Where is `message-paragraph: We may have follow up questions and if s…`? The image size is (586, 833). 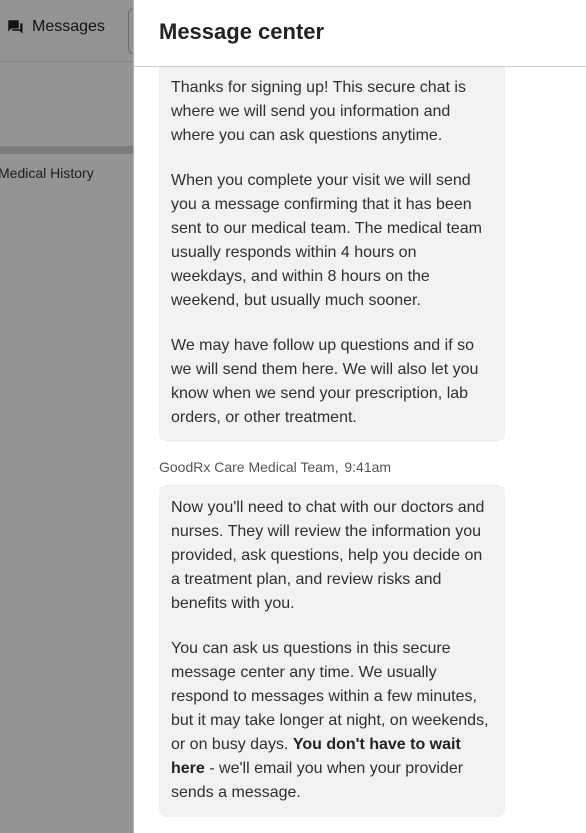 message-paragraph: We may have follow up questions and if s… is located at coordinates (325, 381).